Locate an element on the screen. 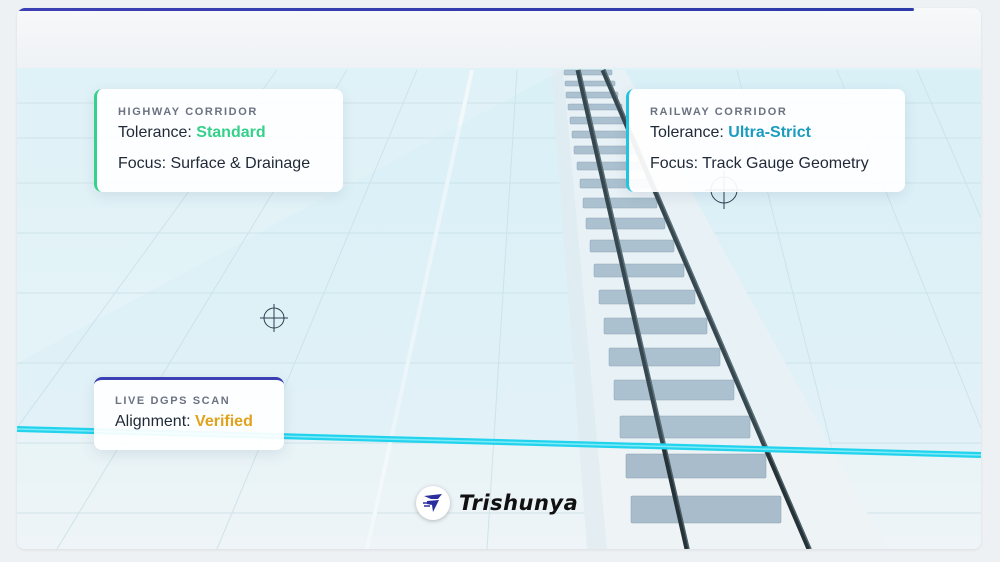  alignment-line: Alignment: Verified is located at coordinates (199, 422).